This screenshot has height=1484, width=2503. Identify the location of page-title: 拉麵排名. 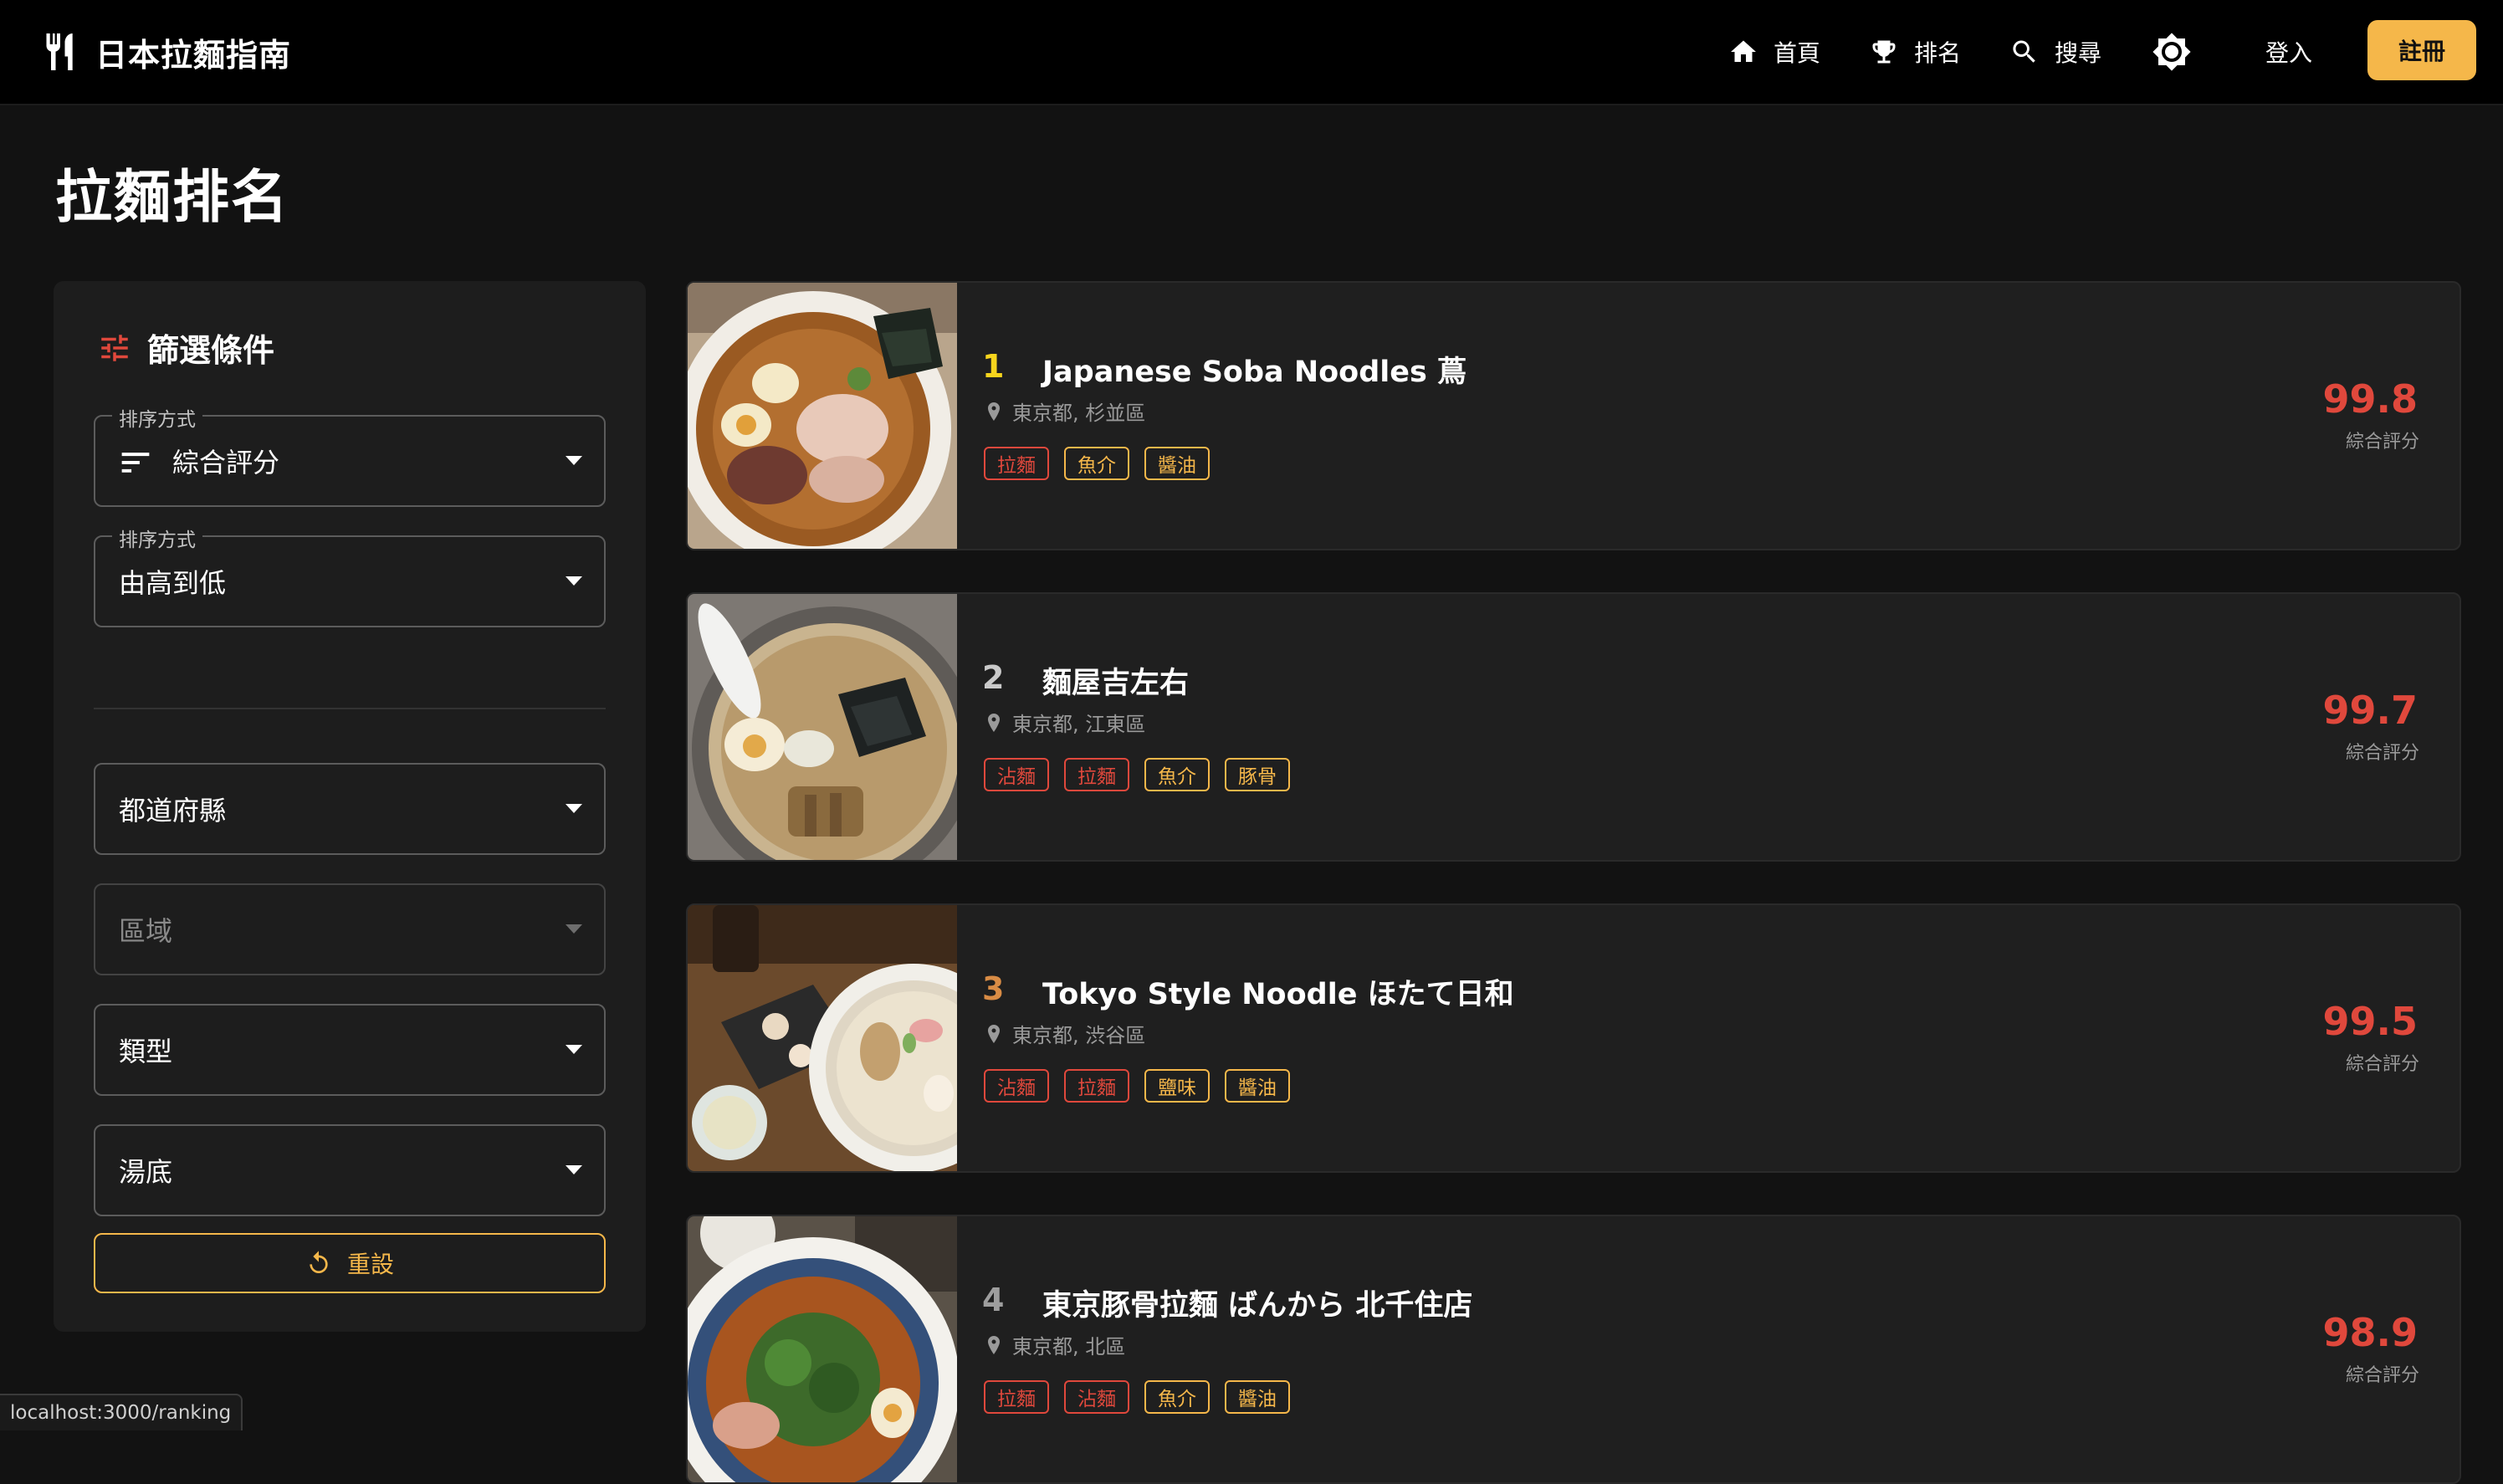
(172, 198).